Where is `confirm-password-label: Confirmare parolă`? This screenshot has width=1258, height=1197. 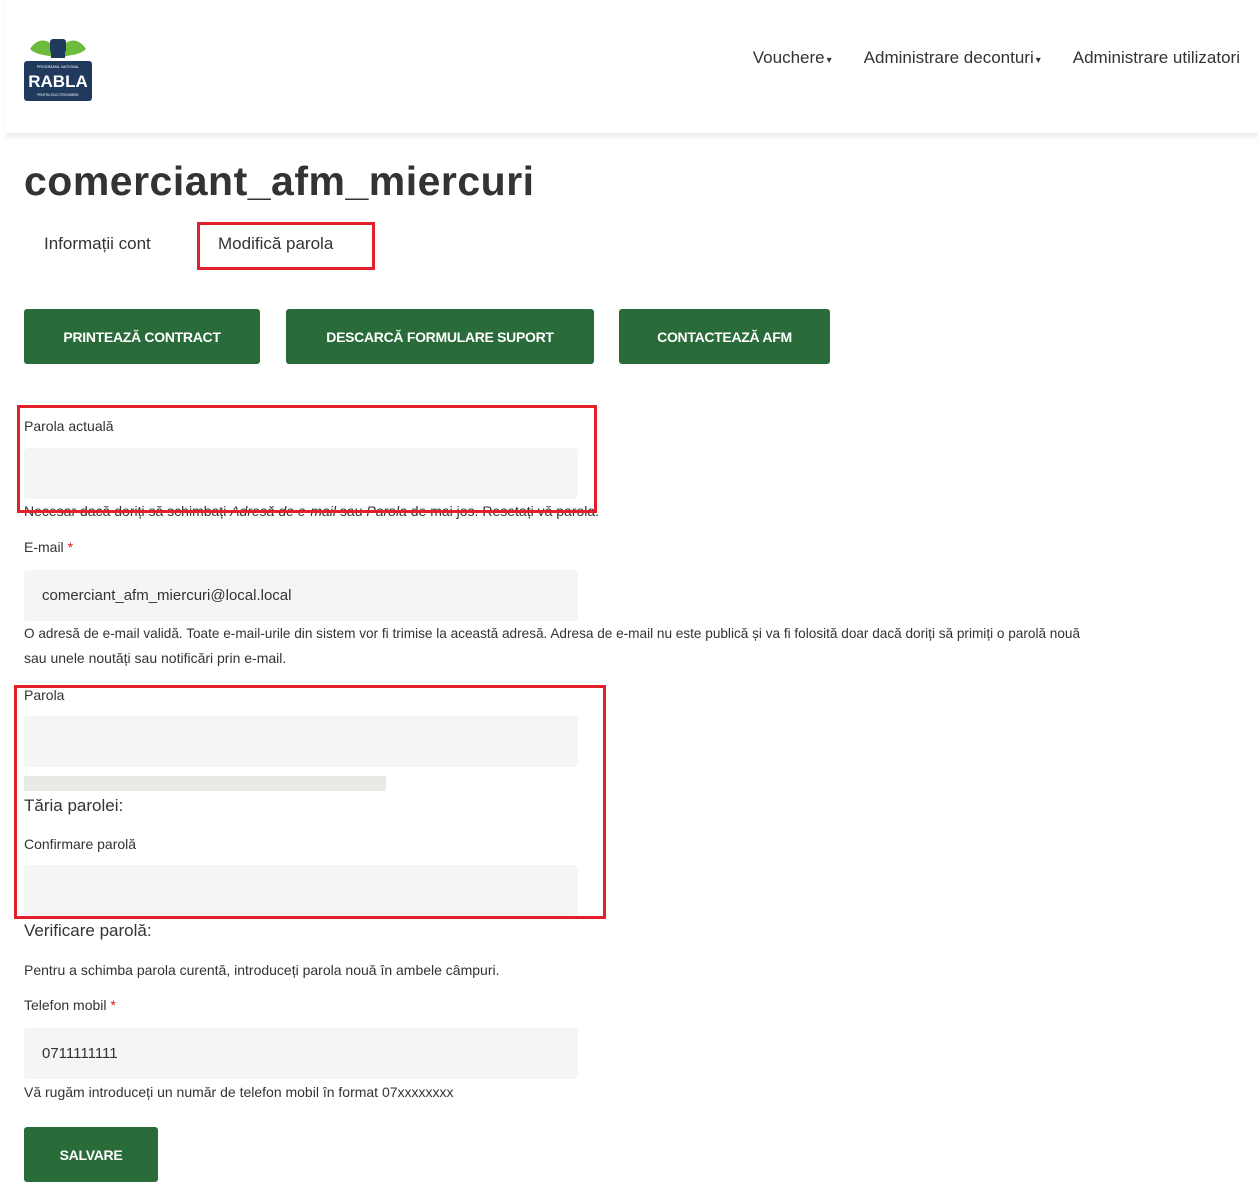
confirm-password-label: Confirmare parolă is located at coordinates (80, 844).